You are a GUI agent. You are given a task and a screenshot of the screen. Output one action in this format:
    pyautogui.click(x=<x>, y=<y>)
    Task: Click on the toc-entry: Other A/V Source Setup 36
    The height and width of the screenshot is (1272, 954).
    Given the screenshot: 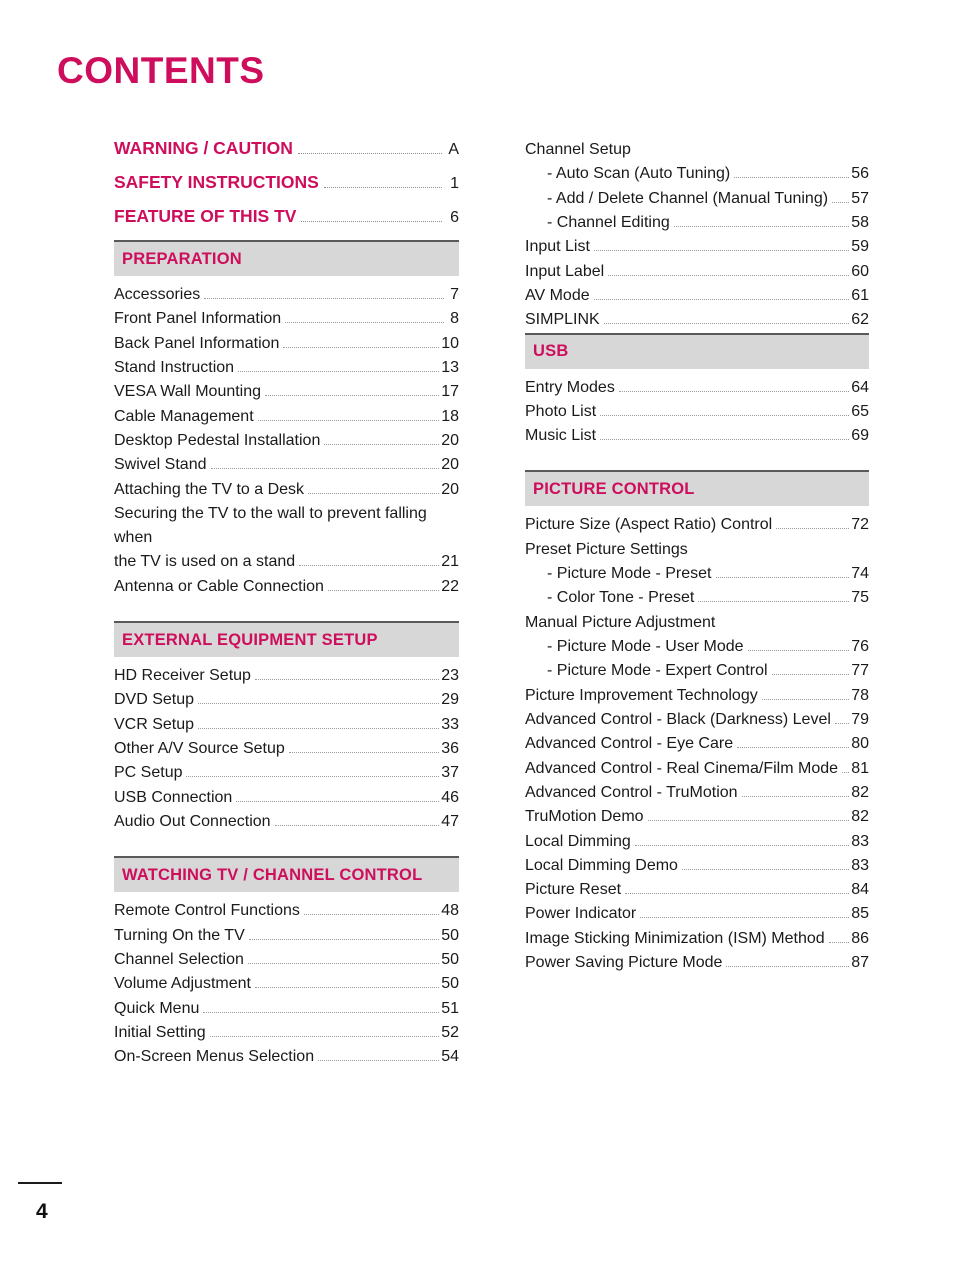 What is the action you would take?
    pyautogui.click(x=286, y=749)
    